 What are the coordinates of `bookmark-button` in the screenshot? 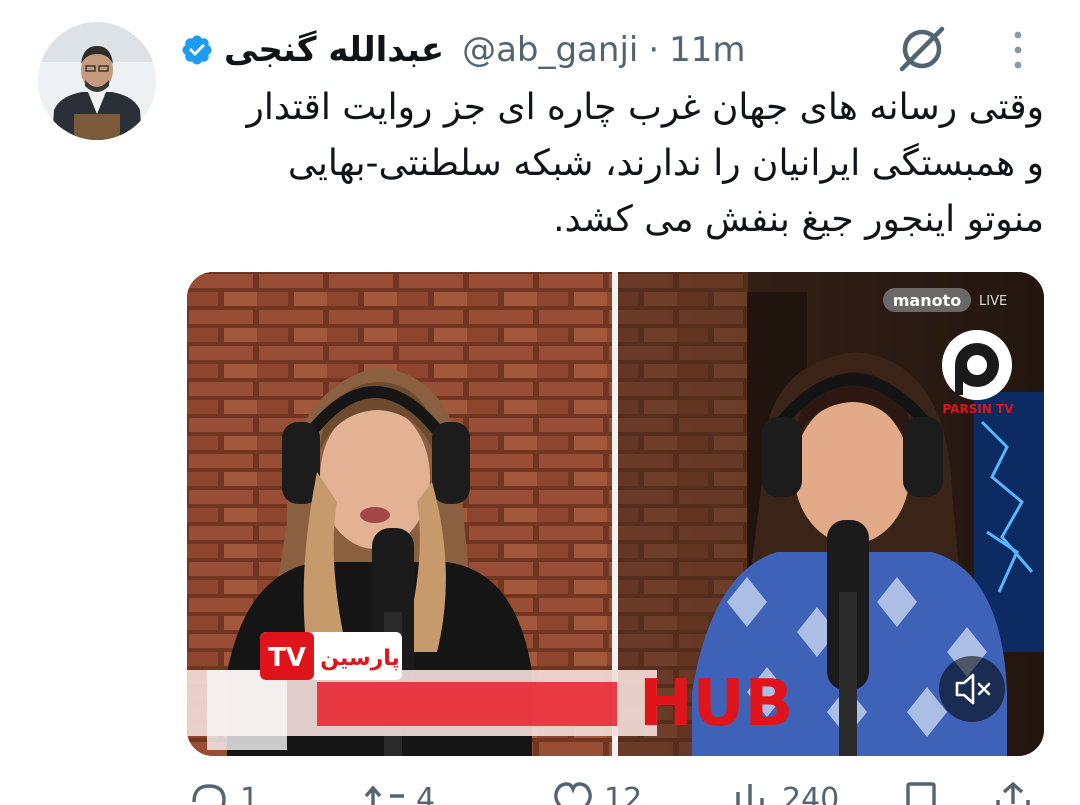 It's located at (921, 792).